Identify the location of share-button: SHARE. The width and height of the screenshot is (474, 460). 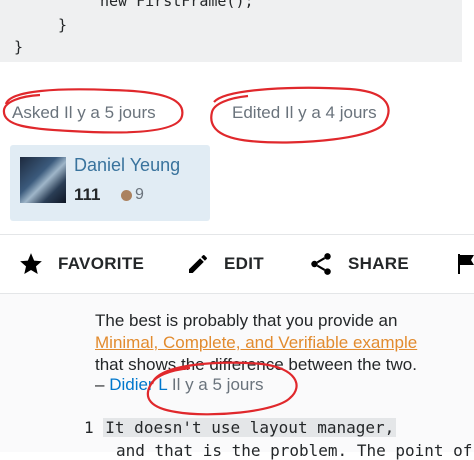
(358, 264).